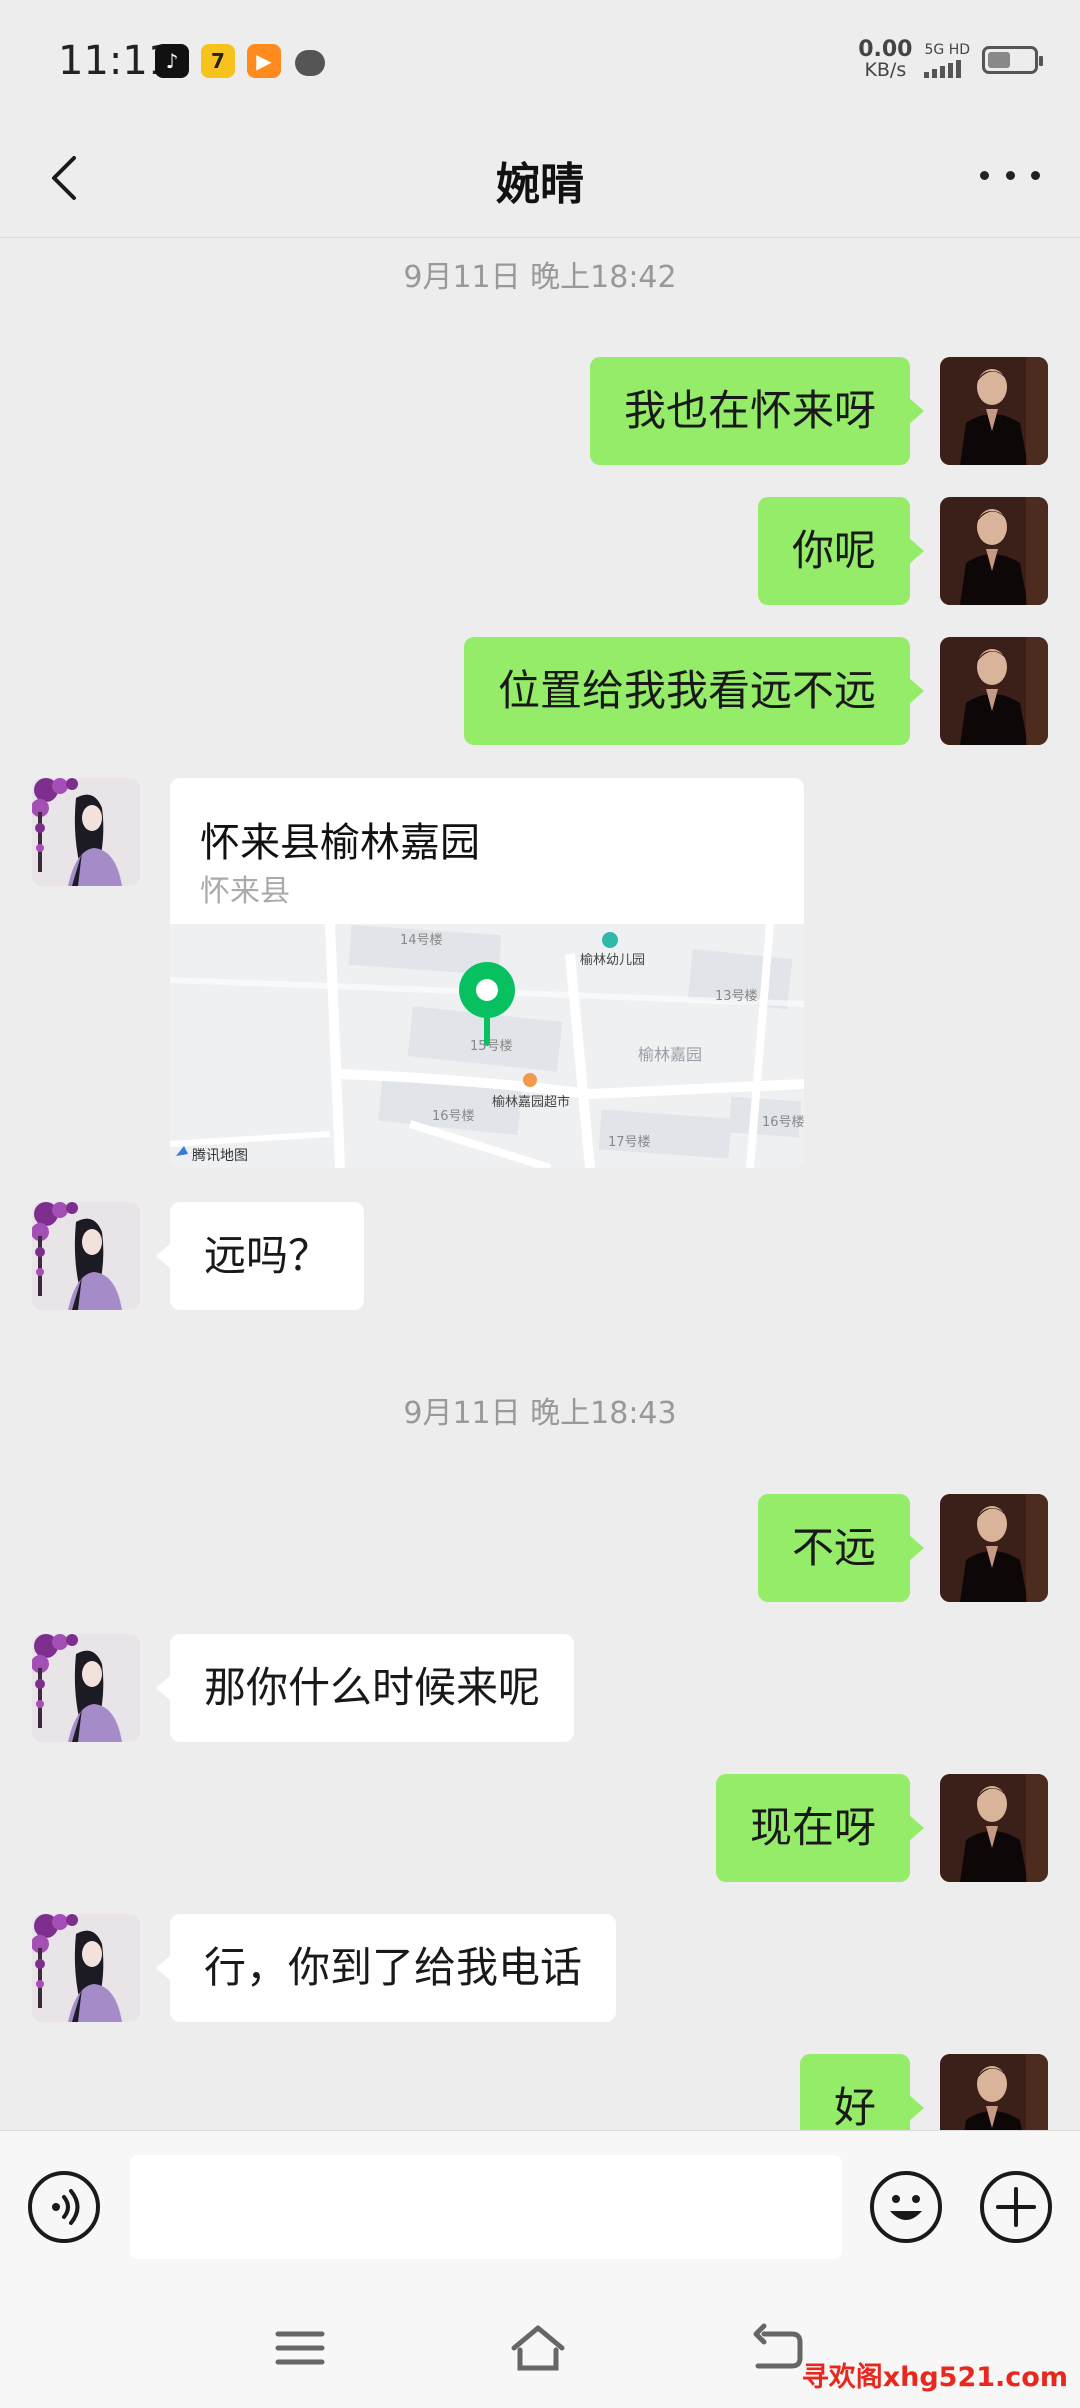 The height and width of the screenshot is (2408, 1080). Describe the element at coordinates (220, 1155) in the screenshot. I see `map-brand: 腾讯地图` at that location.